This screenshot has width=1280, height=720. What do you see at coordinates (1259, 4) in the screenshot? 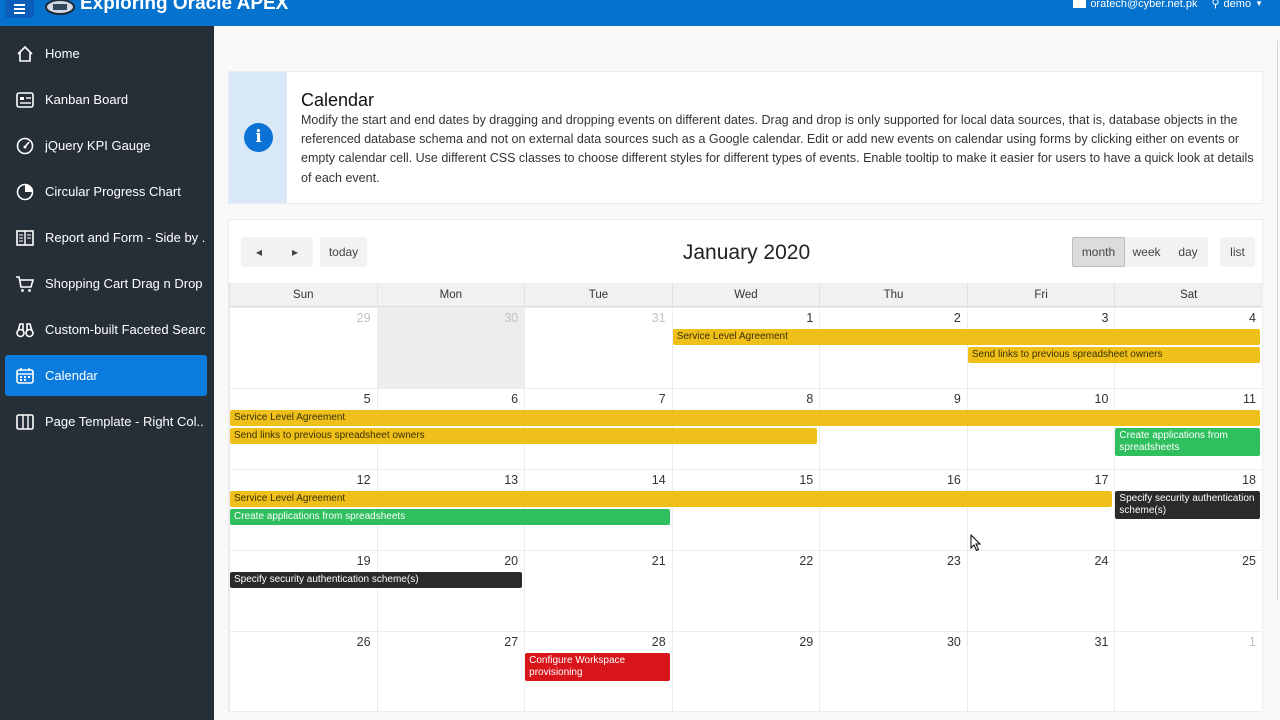
I see `chevron-down-icon: ▼` at bounding box center [1259, 4].